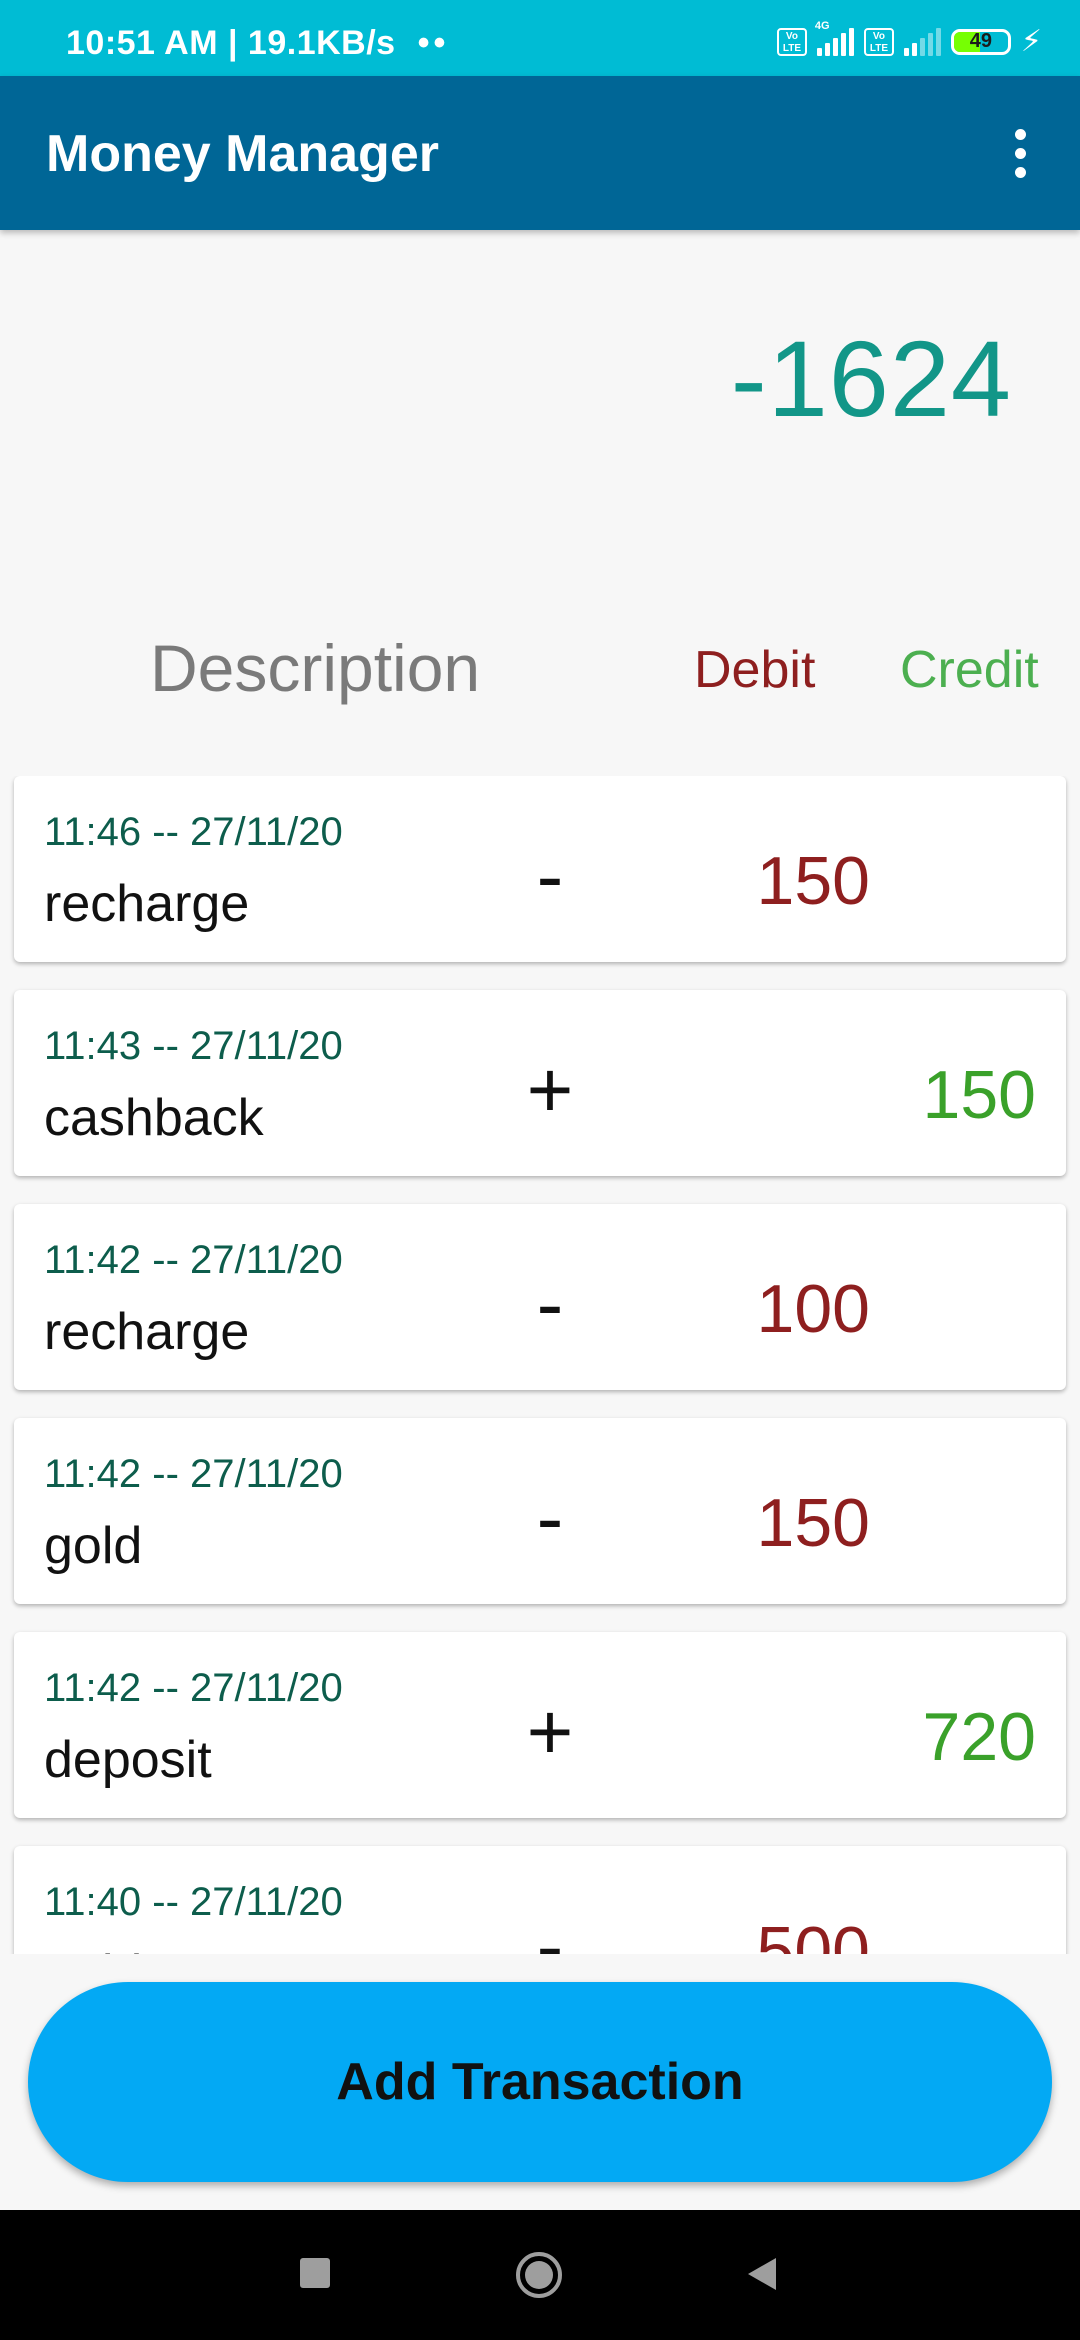 The width and height of the screenshot is (1080, 2340). What do you see at coordinates (242, 154) in the screenshot?
I see `app-title: Money Manager` at bounding box center [242, 154].